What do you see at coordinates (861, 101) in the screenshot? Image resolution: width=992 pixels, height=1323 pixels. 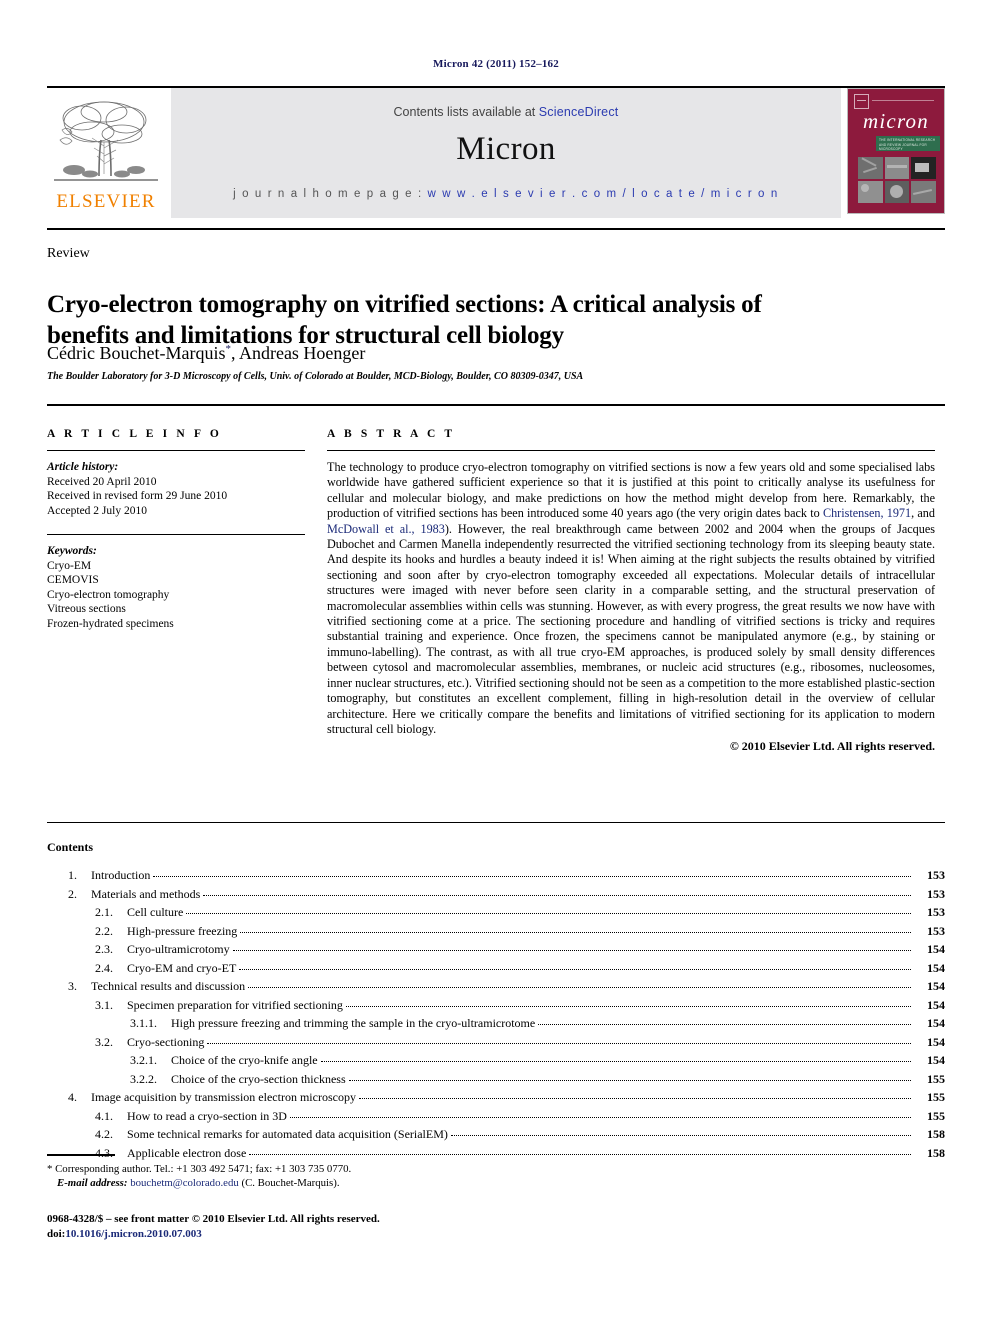 I see `cover-emblem-icon` at bounding box center [861, 101].